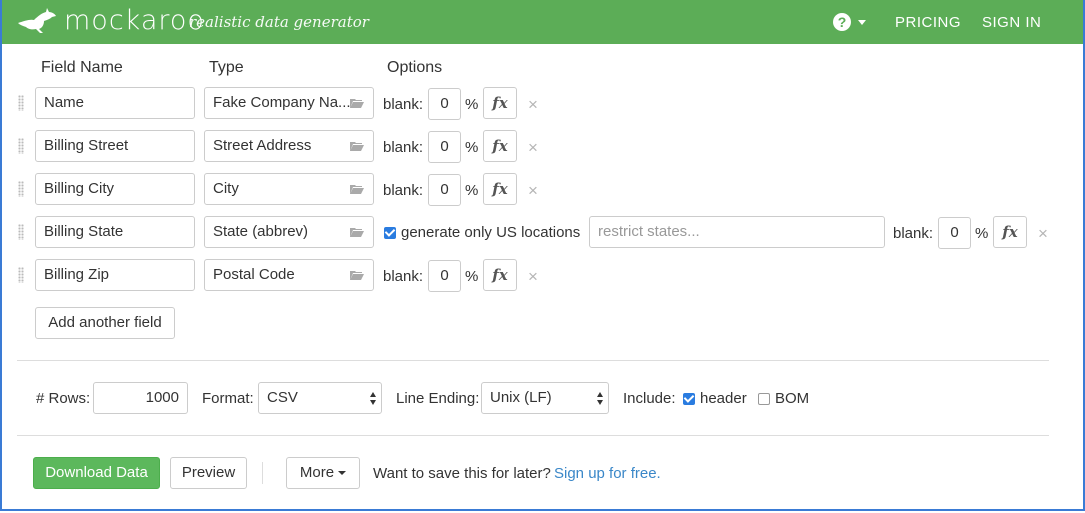 This screenshot has height=513, width=1085. Describe the element at coordinates (1011, 22) in the screenshot. I see `nav-sign-in: SIGN IN` at that location.